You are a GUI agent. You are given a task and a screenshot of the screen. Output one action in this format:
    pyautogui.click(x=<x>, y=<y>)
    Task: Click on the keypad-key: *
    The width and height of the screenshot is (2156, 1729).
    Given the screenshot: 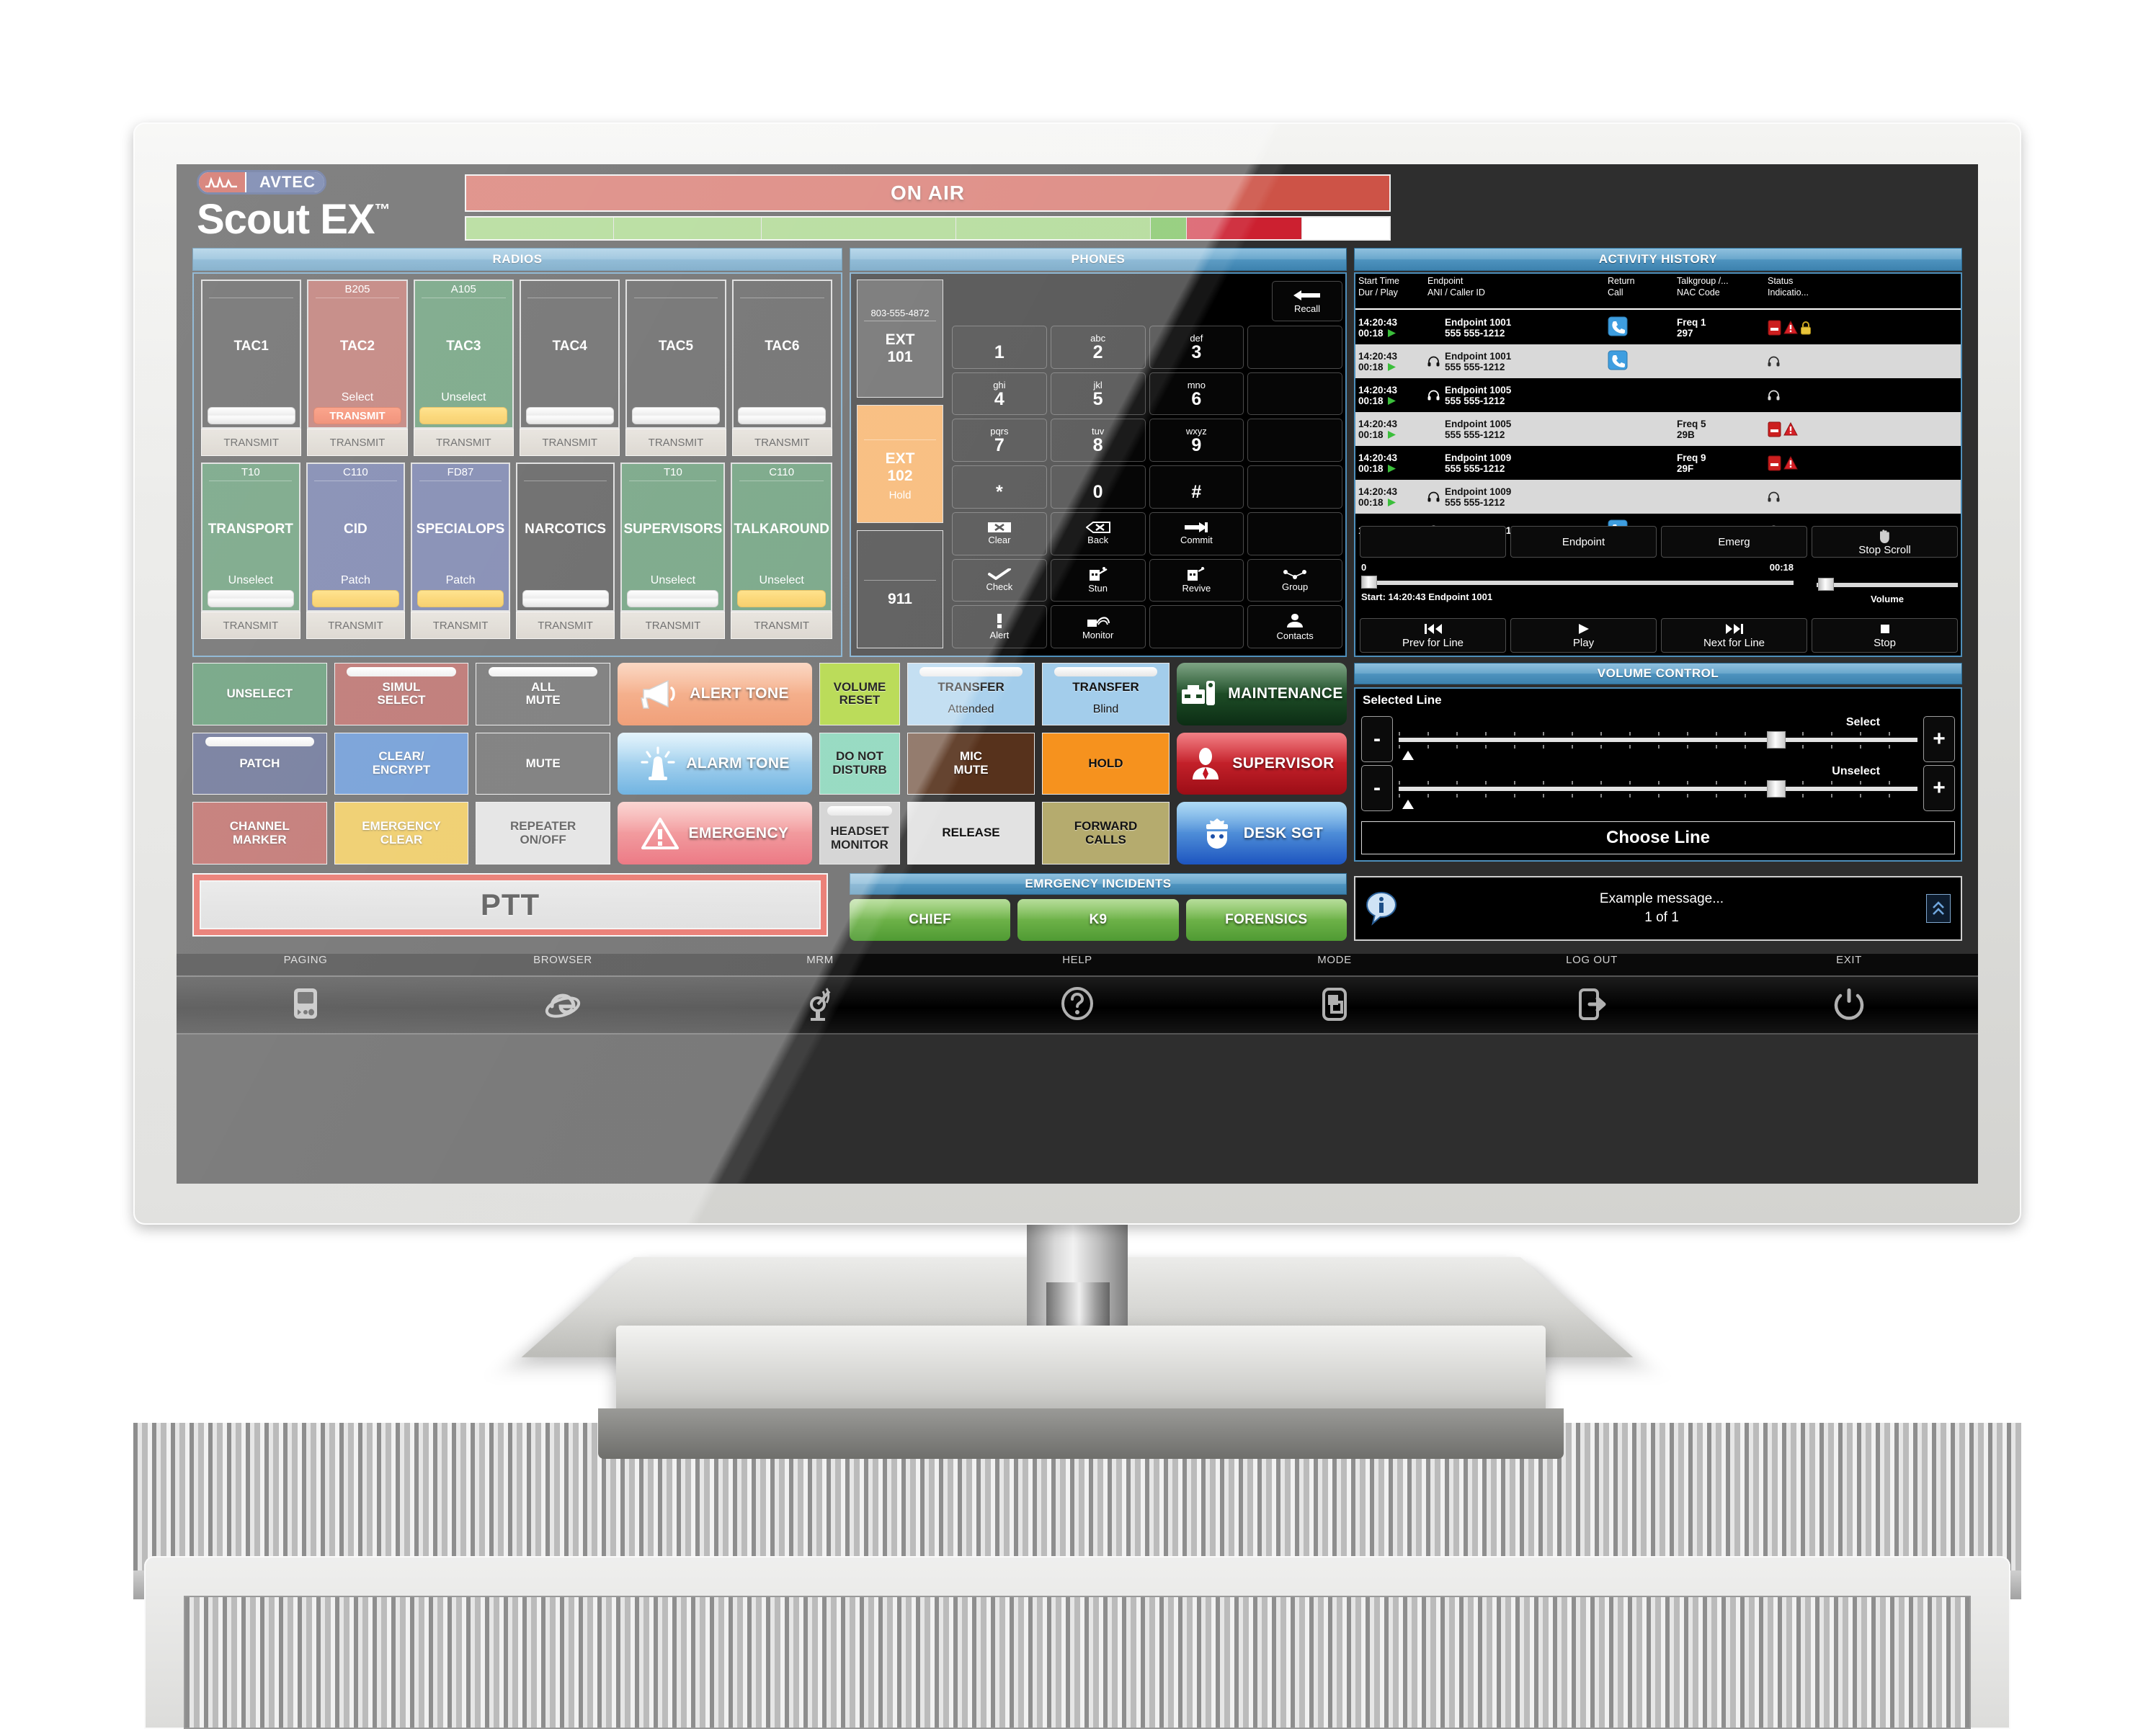 What is the action you would take?
    pyautogui.click(x=999, y=487)
    